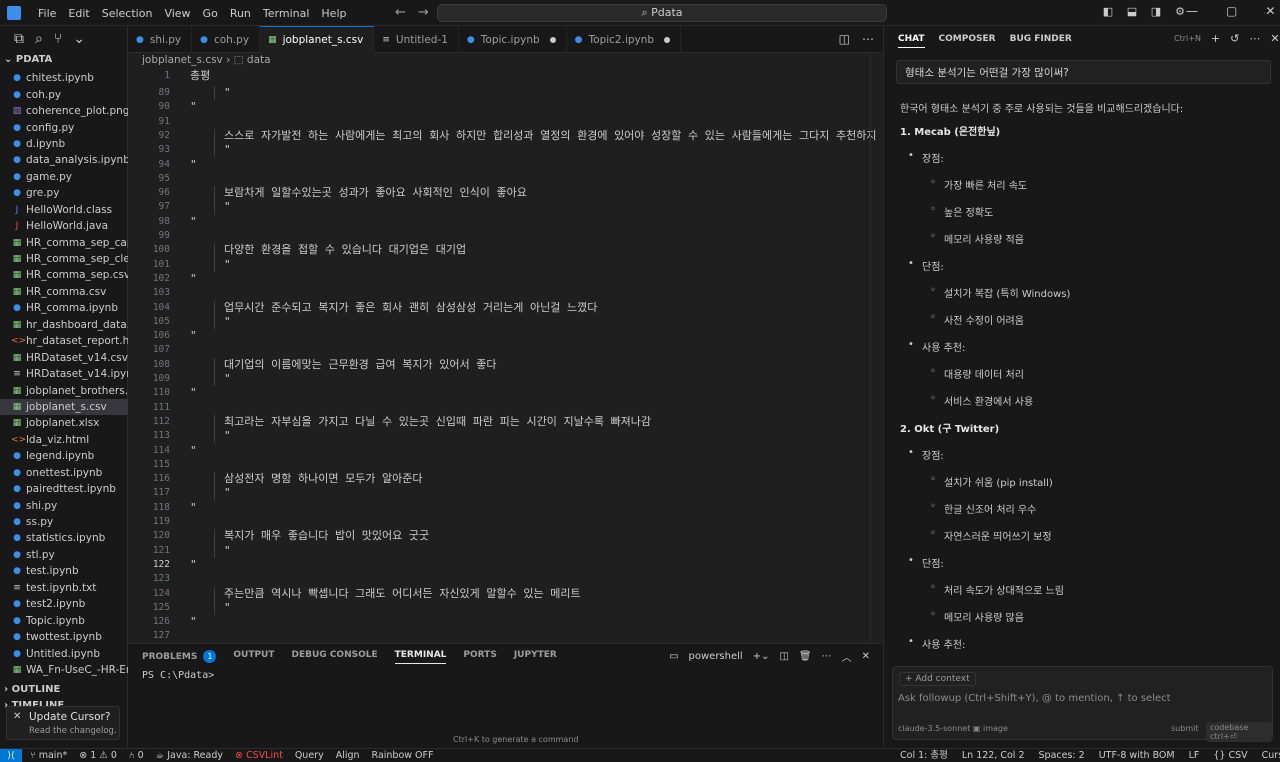 This screenshot has width=1280, height=762. I want to click on toggle-sidebar-icon: ◧, so click(1108, 12).